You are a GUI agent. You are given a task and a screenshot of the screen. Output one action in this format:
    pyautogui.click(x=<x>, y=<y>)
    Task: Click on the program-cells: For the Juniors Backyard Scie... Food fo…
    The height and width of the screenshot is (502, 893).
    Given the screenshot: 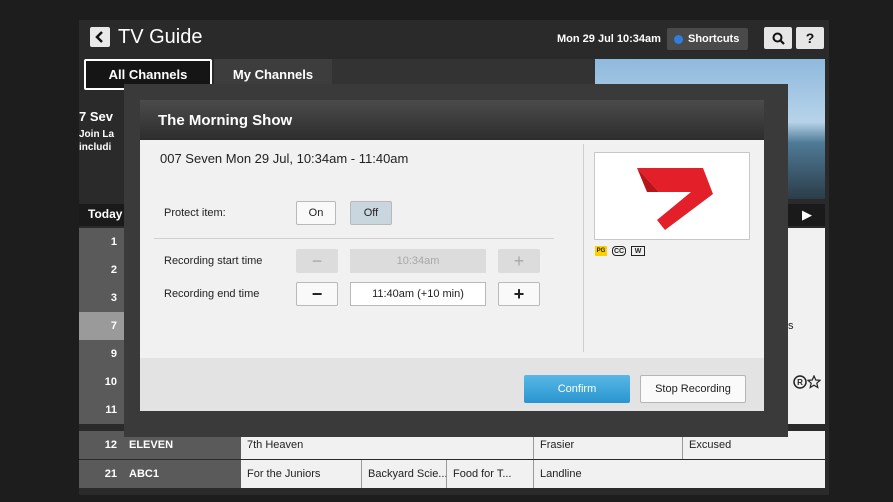 What is the action you would take?
    pyautogui.click(x=533, y=474)
    